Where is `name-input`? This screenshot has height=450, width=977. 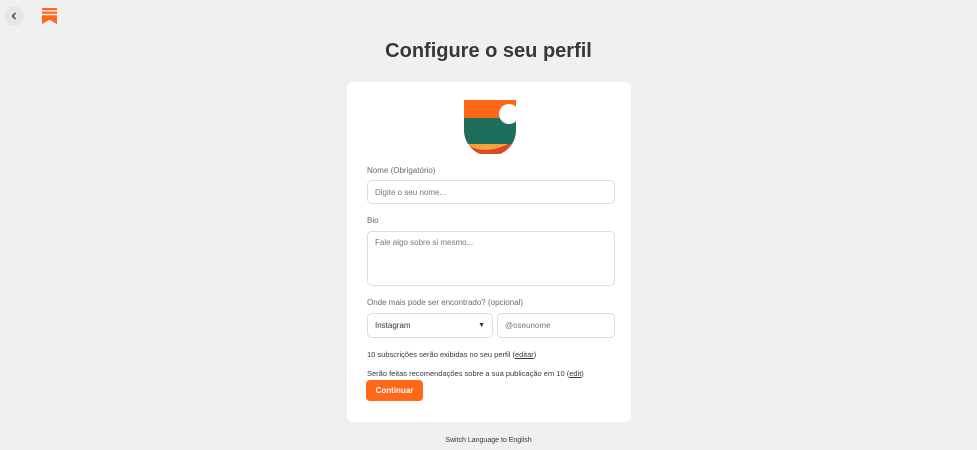 name-input is located at coordinates (491, 192).